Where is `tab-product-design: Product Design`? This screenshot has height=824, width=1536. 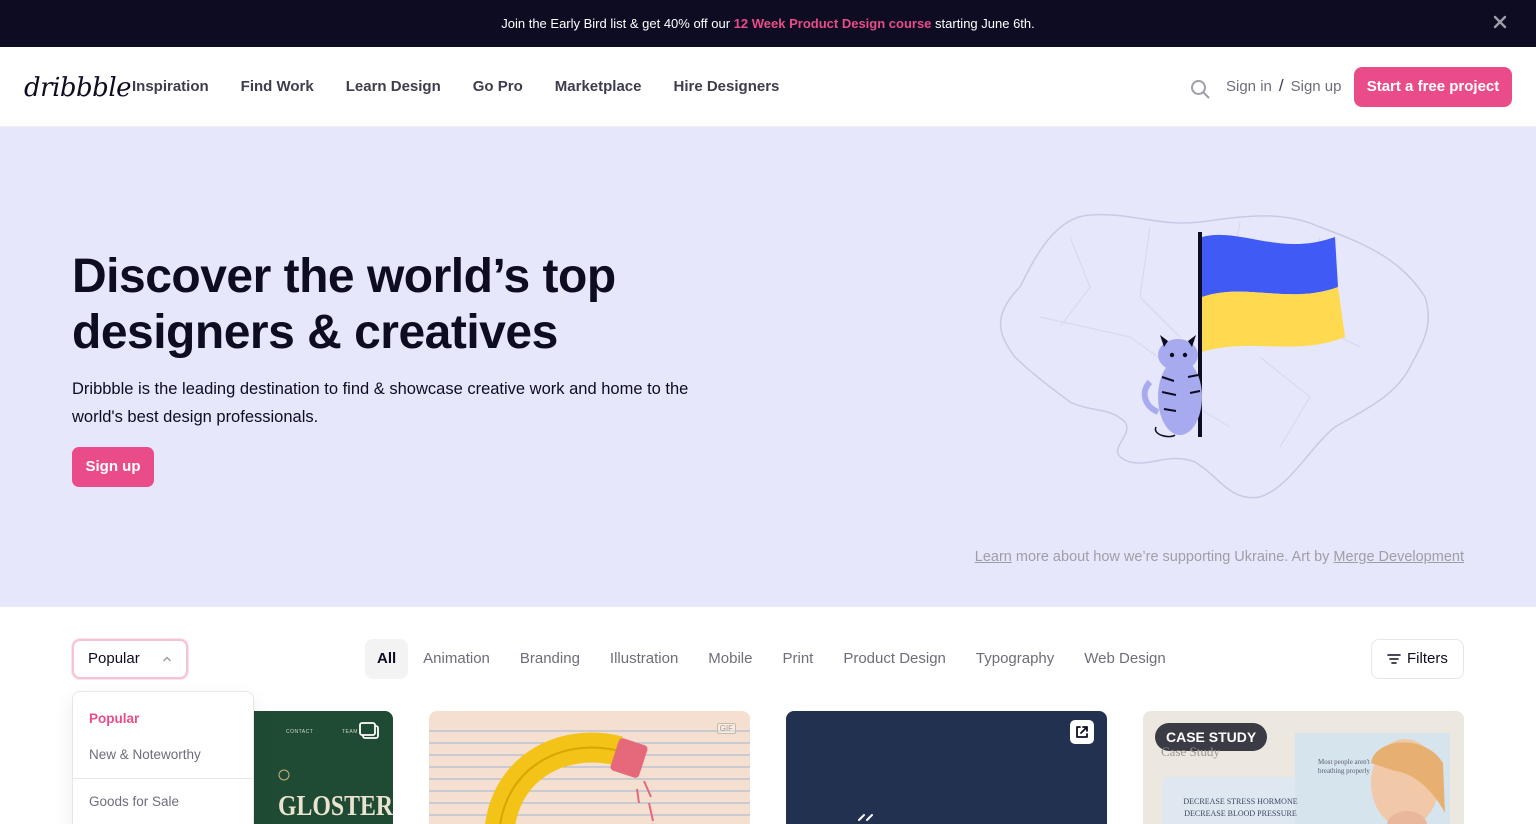
tab-product-design: Product Design is located at coordinates (894, 659).